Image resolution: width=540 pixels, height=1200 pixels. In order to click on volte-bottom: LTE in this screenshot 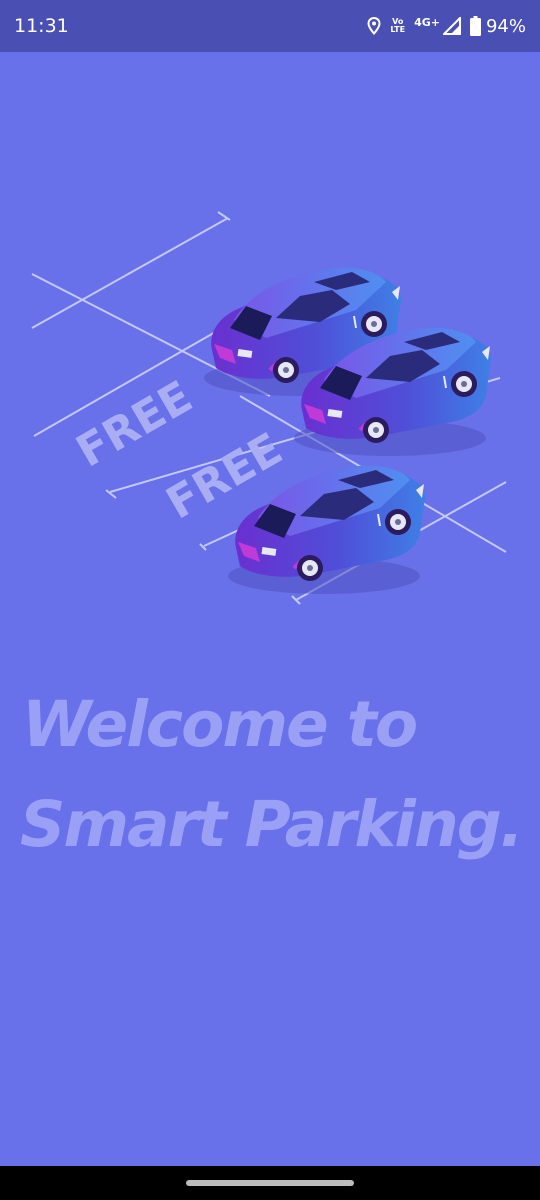, I will do `click(398, 29)`.